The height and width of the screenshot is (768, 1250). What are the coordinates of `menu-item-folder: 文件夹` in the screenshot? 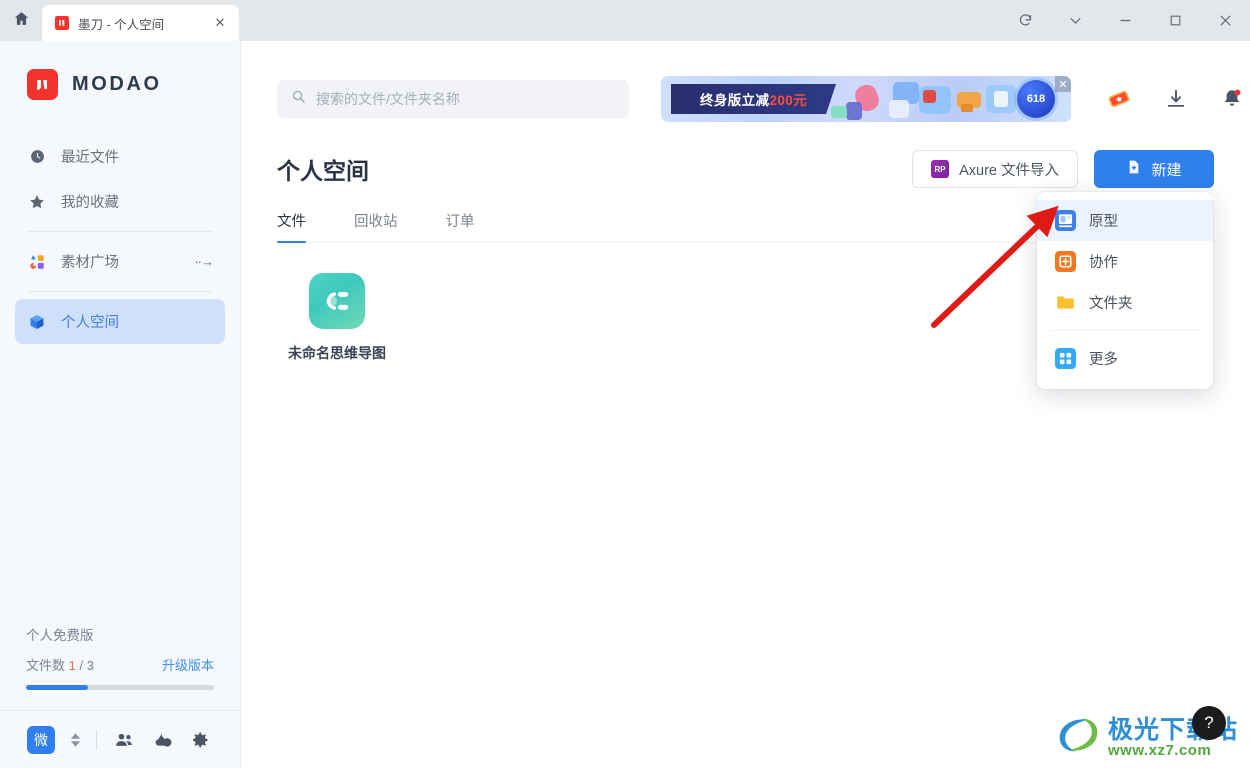 It's located at (1125, 302).